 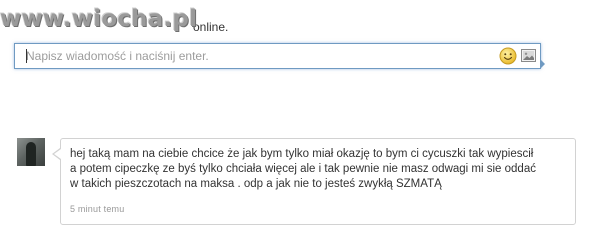 I want to click on chat-input-box, so click(x=277, y=56).